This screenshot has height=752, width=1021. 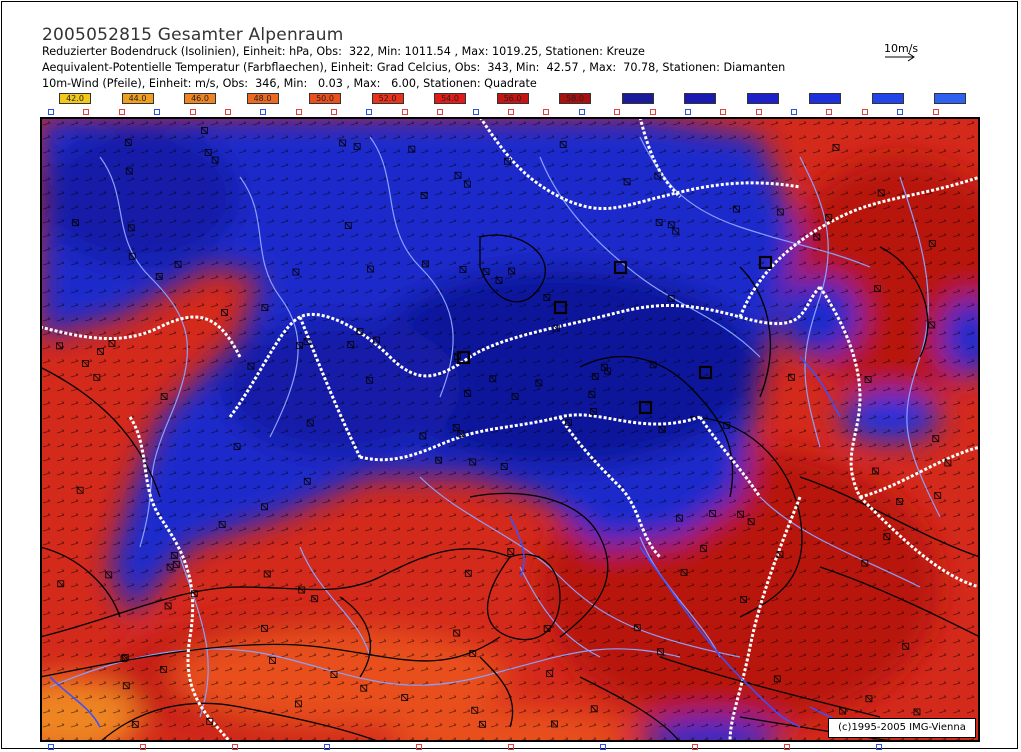 What do you see at coordinates (193, 35) in the screenshot?
I see `map-title: 2005052815 Gesamter Alpenraum` at bounding box center [193, 35].